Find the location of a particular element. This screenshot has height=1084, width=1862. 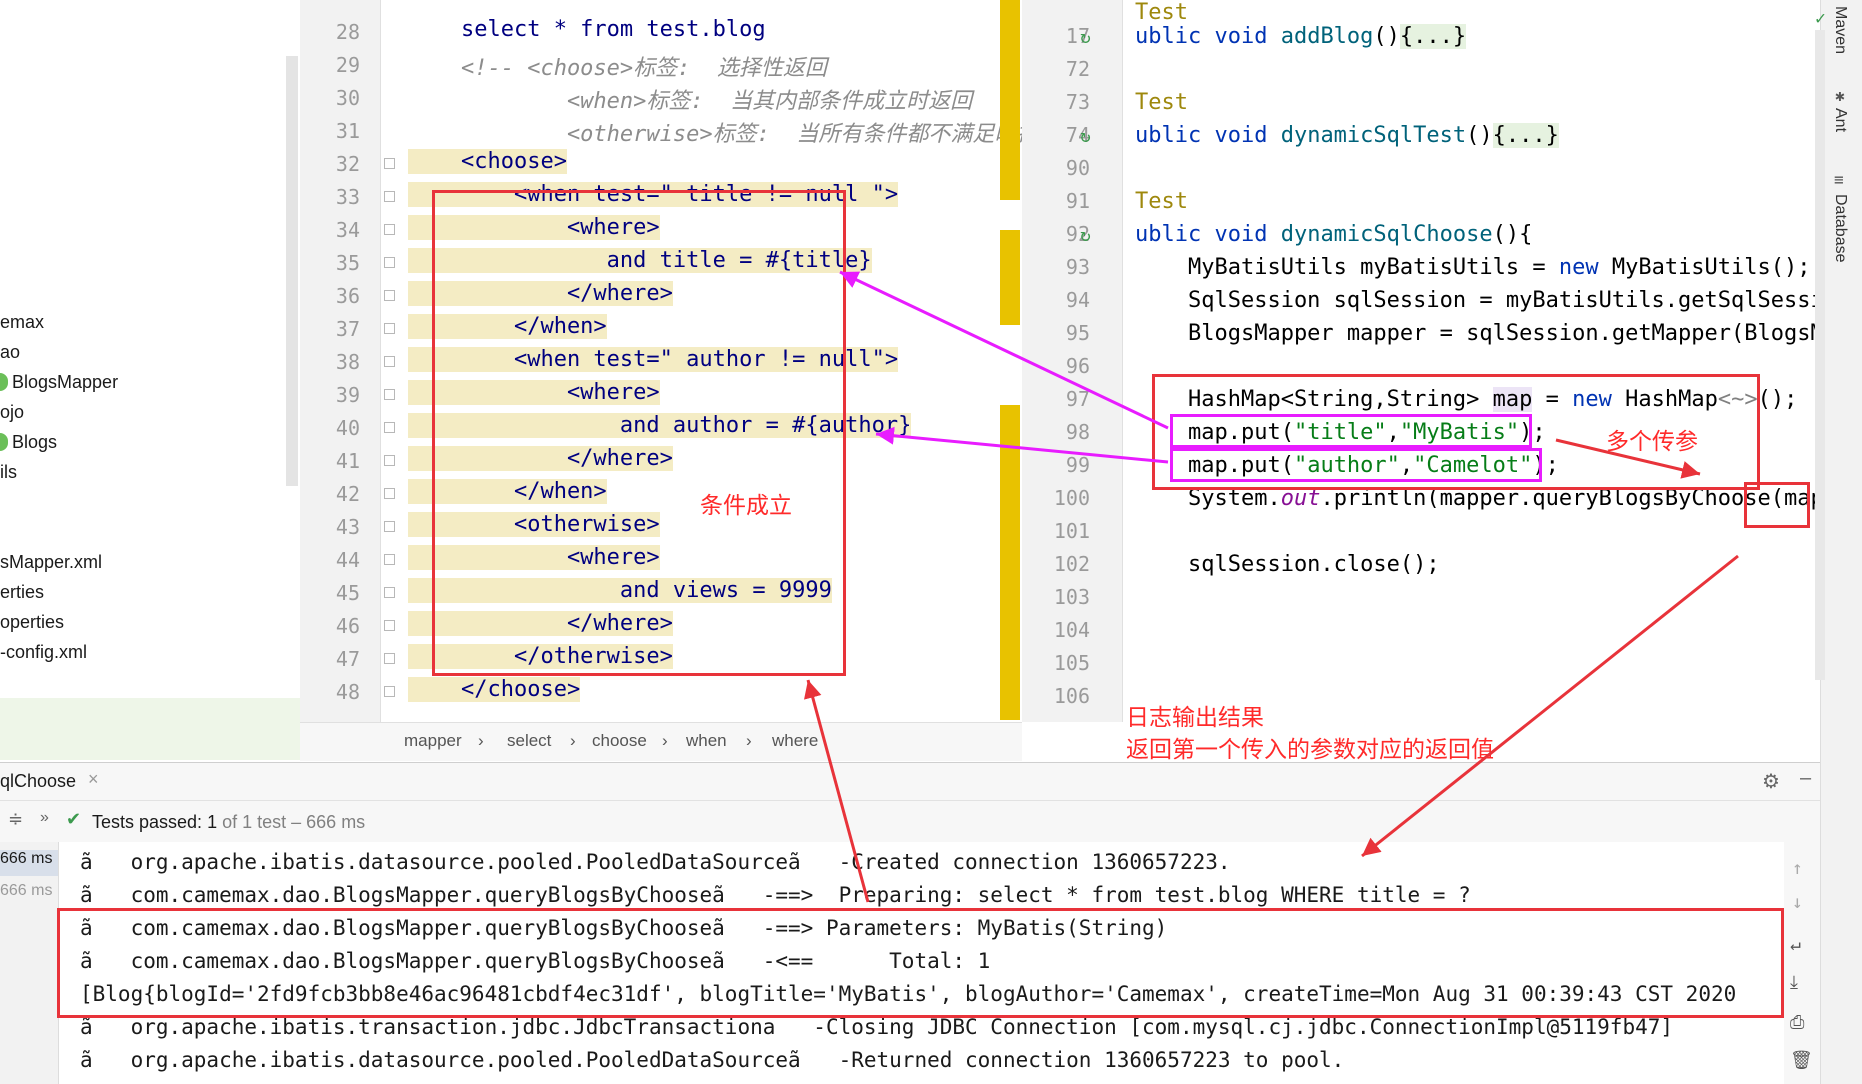

arrow-log-to-xml is located at coordinates (837, 791).